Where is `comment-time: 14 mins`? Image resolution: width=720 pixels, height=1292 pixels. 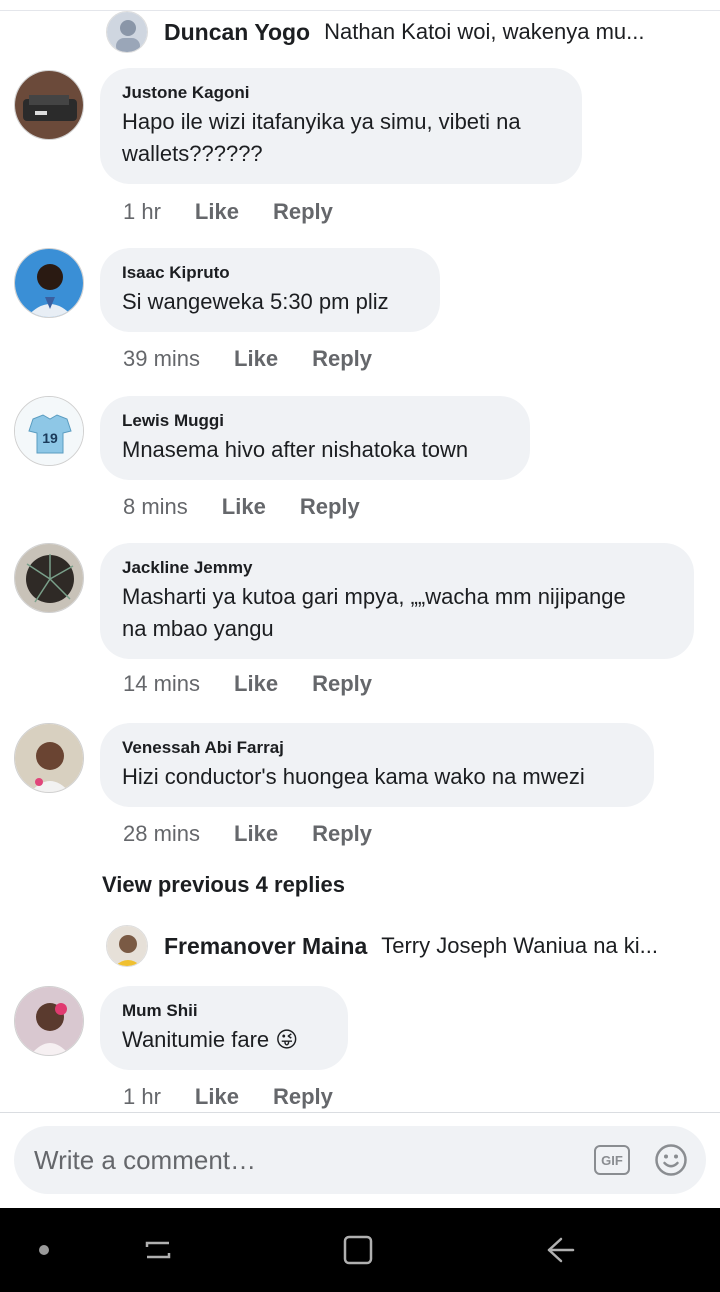 comment-time: 14 mins is located at coordinates (161, 684).